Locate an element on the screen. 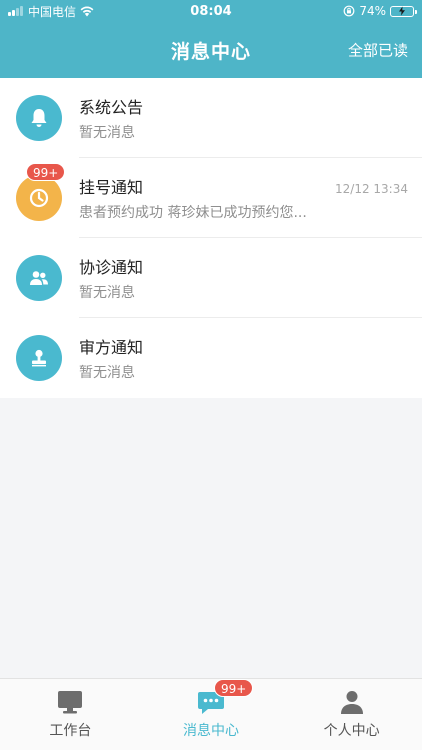  bell-icon is located at coordinates (39, 118).